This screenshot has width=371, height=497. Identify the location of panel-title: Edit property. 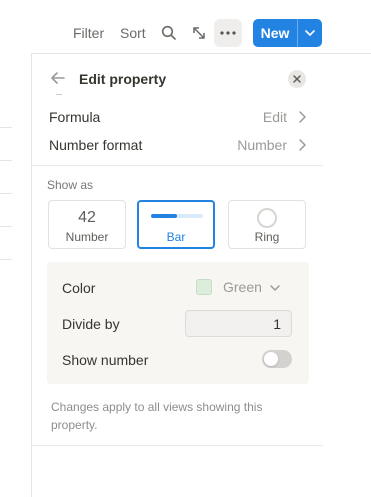
(123, 79).